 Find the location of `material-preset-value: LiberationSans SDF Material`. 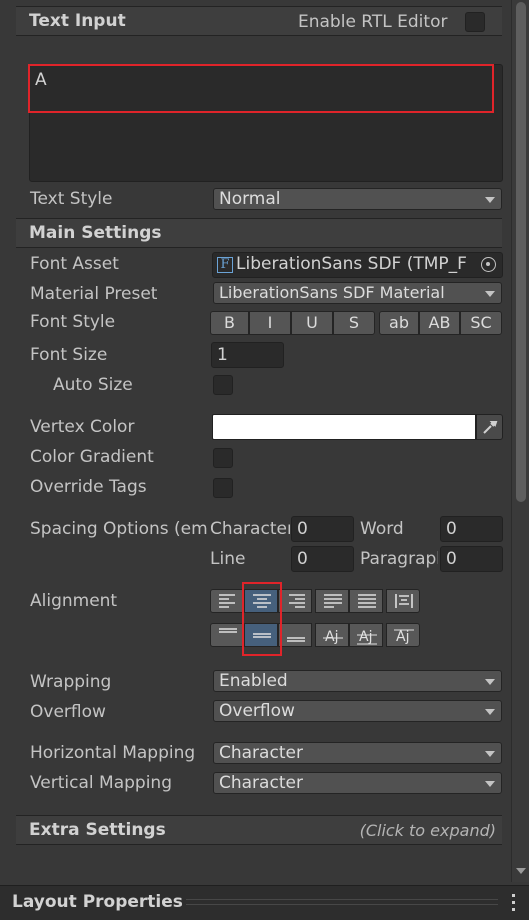

material-preset-value: LiberationSans SDF Material is located at coordinates (332, 292).